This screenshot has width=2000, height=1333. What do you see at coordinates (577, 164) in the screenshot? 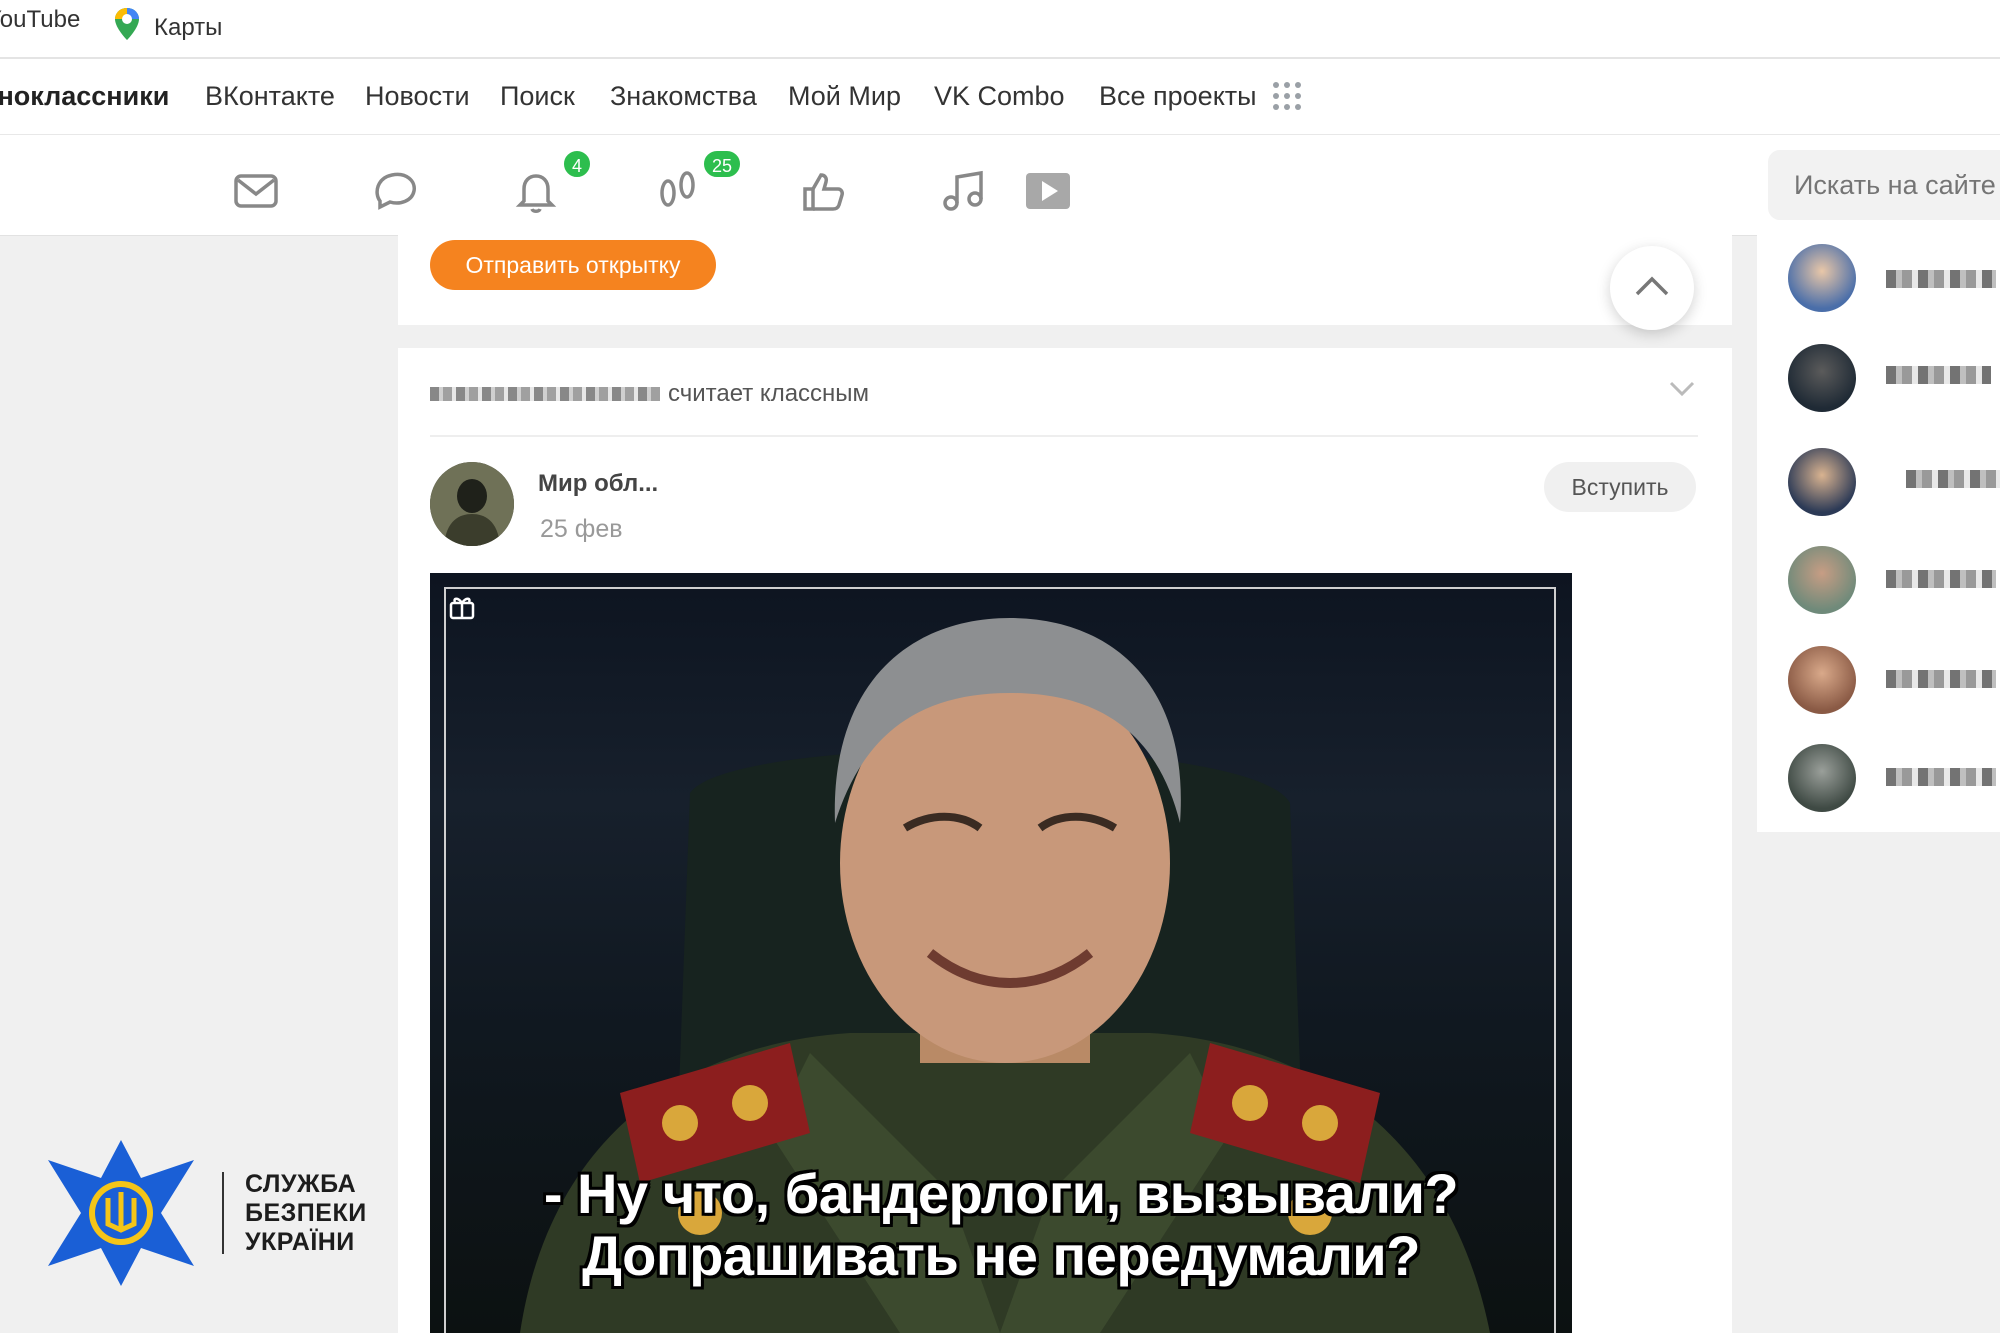
I see `notifications-badge: 4` at bounding box center [577, 164].